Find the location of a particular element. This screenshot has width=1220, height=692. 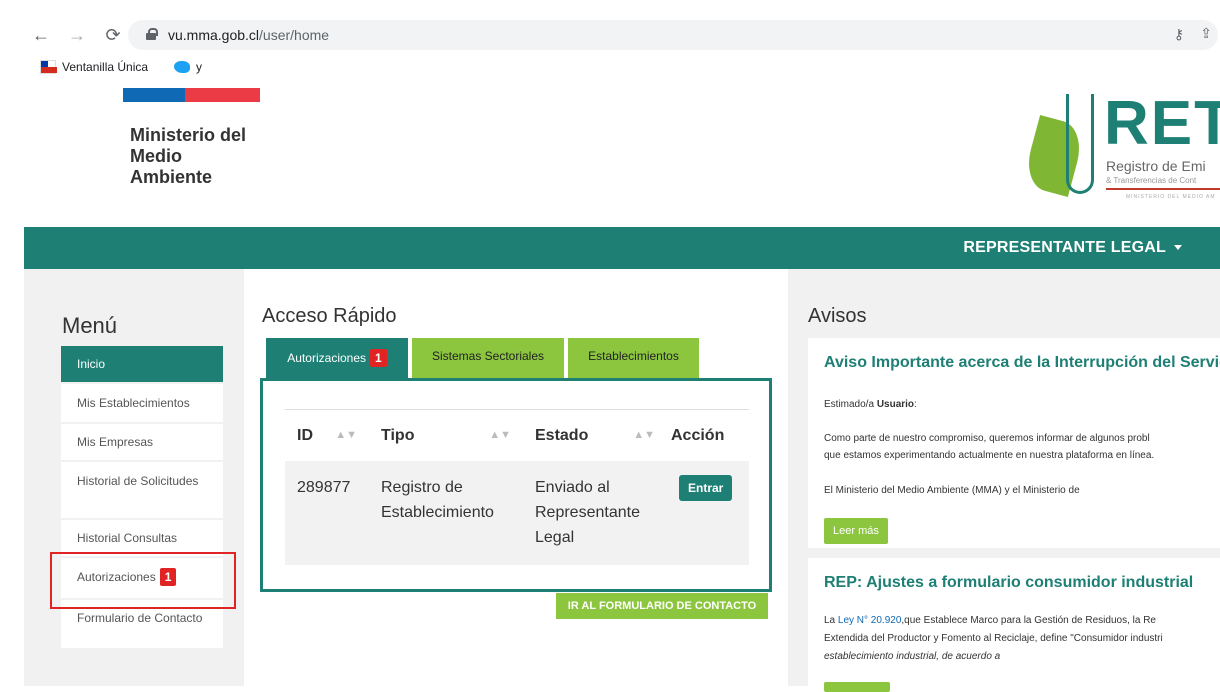

cell-accion: Entrar is located at coordinates (708, 520).